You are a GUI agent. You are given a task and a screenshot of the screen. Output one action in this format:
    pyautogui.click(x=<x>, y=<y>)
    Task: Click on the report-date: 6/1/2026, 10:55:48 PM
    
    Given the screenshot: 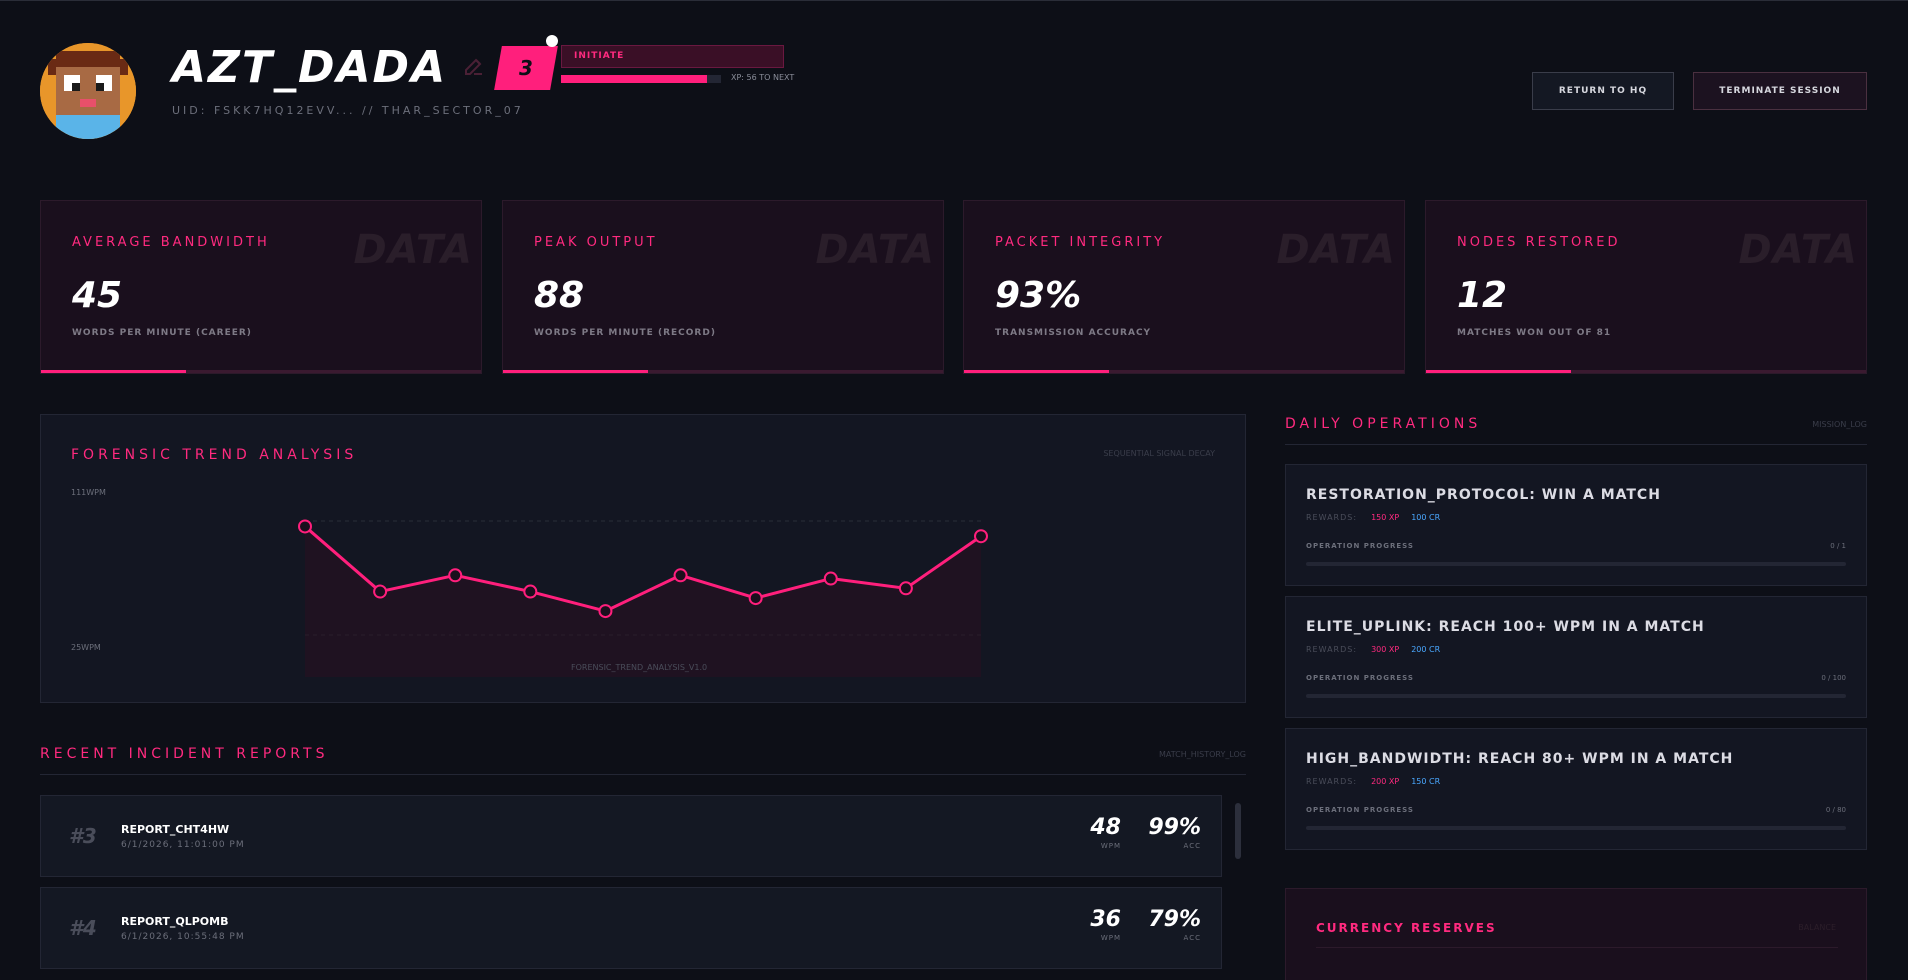 What is the action you would take?
    pyautogui.click(x=183, y=937)
    